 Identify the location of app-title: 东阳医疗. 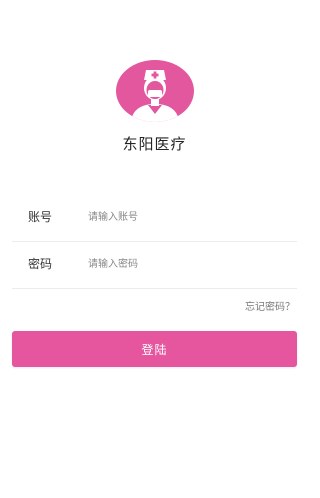
(154, 144).